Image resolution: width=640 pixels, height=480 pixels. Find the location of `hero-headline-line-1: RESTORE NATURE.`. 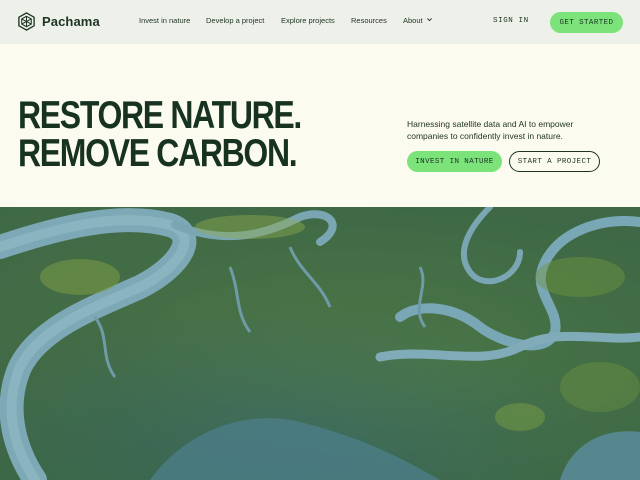

hero-headline-line-1: RESTORE NATURE. is located at coordinates (160, 115).